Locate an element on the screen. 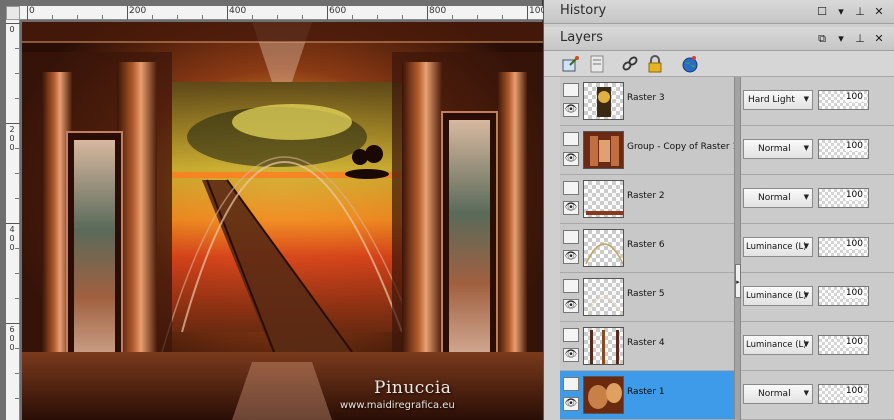 This screenshot has width=894, height=420. layer-row: 👁 Group - Copy of Raster 1 Normal ▼ 100 is located at coordinates (727, 150).